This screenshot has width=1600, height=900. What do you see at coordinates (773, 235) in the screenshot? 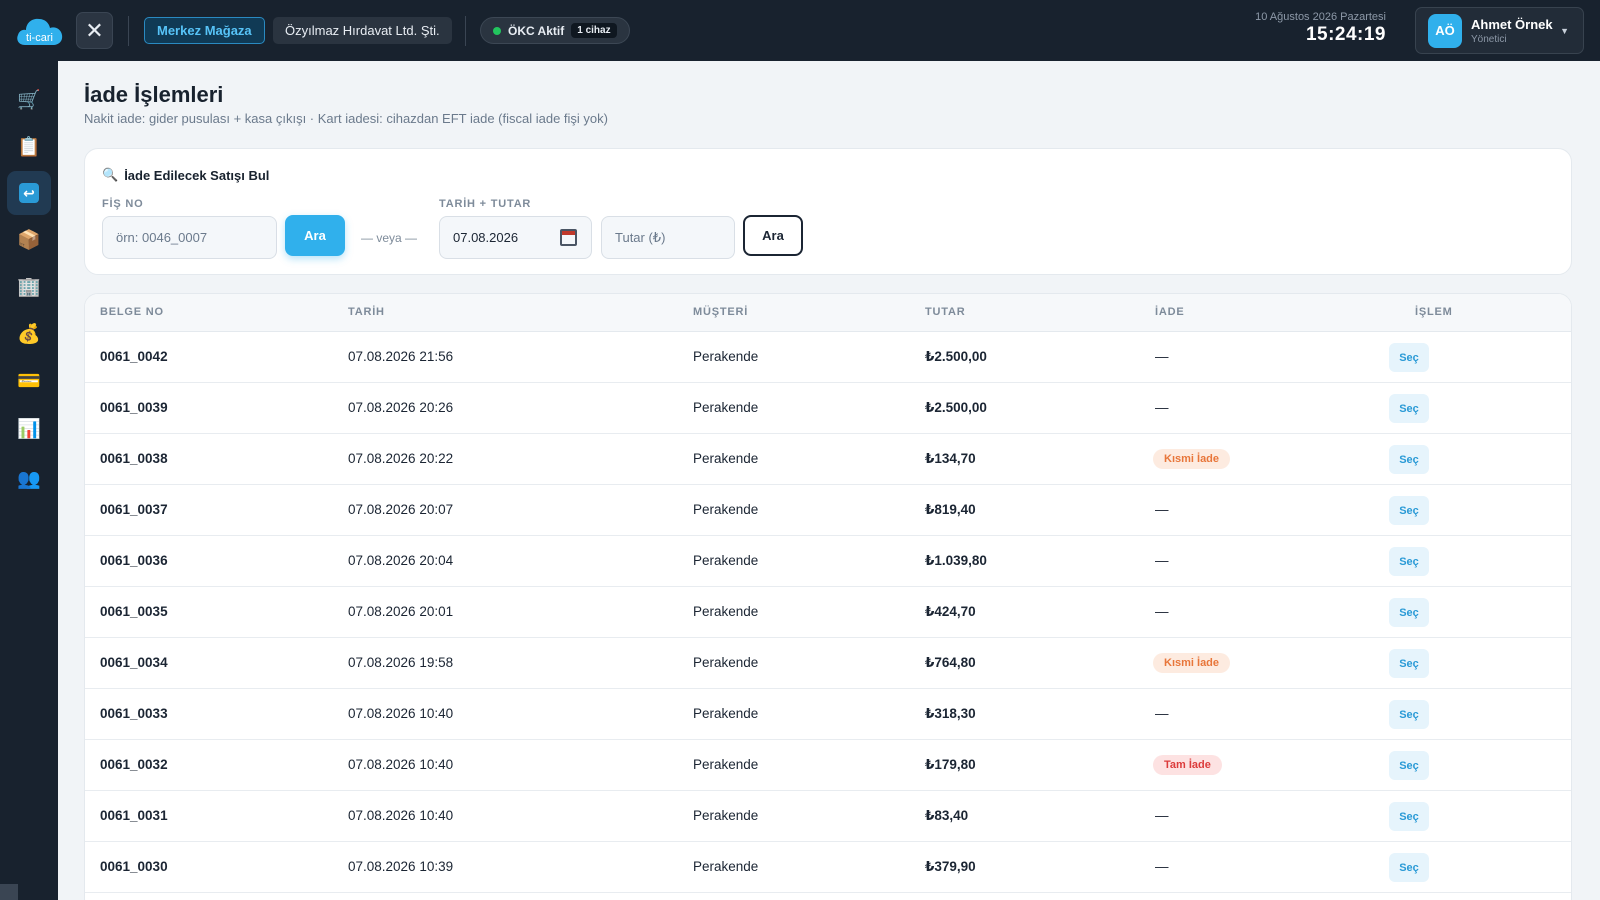
I see `search-date-amount-button: Ara` at bounding box center [773, 235].